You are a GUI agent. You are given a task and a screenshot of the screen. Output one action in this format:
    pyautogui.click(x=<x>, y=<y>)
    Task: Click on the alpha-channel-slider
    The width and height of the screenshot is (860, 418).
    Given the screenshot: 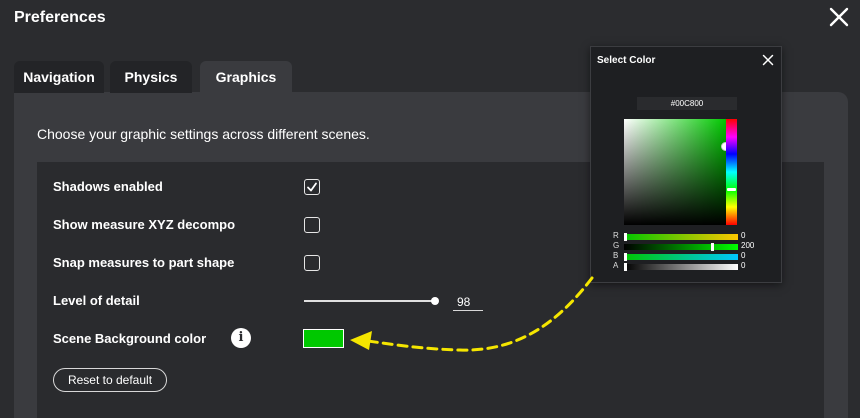 What is the action you would take?
    pyautogui.click(x=681, y=267)
    